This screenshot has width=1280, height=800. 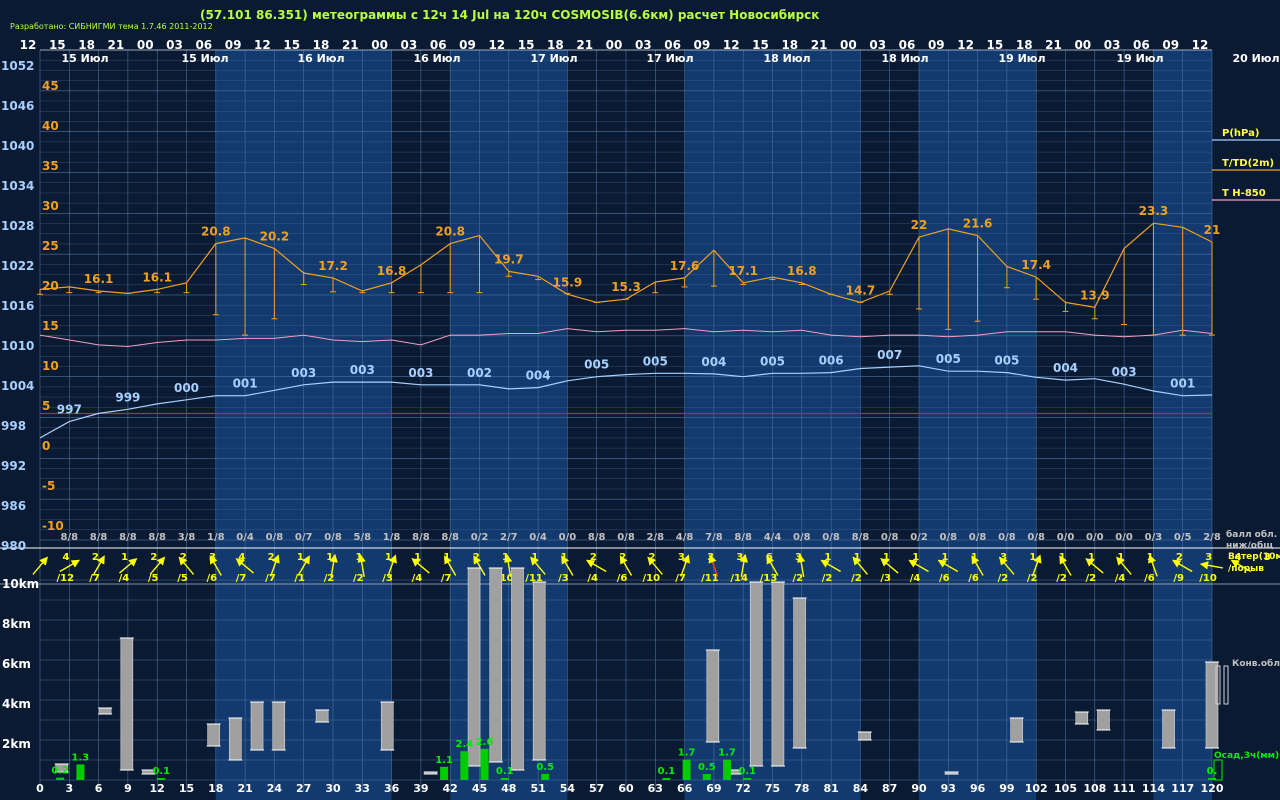 I want to click on date-label: 20 Июл, so click(x=1255, y=58).